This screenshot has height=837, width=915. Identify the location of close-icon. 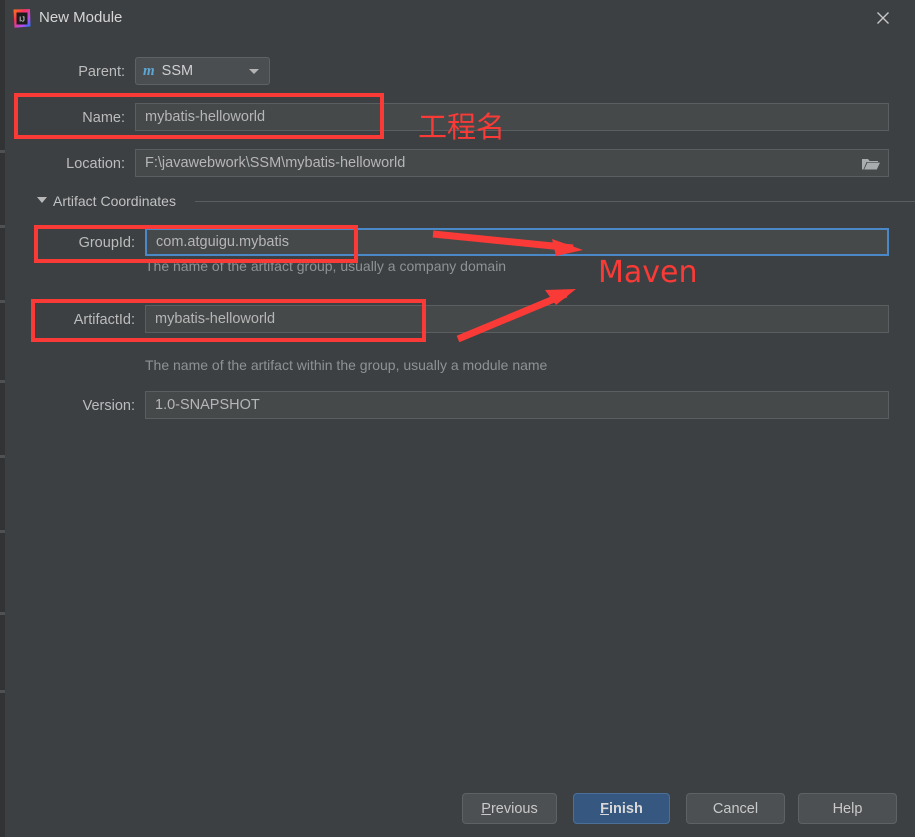
(883, 18).